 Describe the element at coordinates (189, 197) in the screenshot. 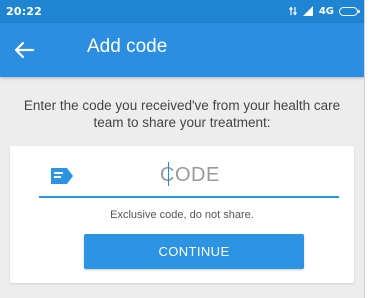

I see `code-input-underline` at that location.